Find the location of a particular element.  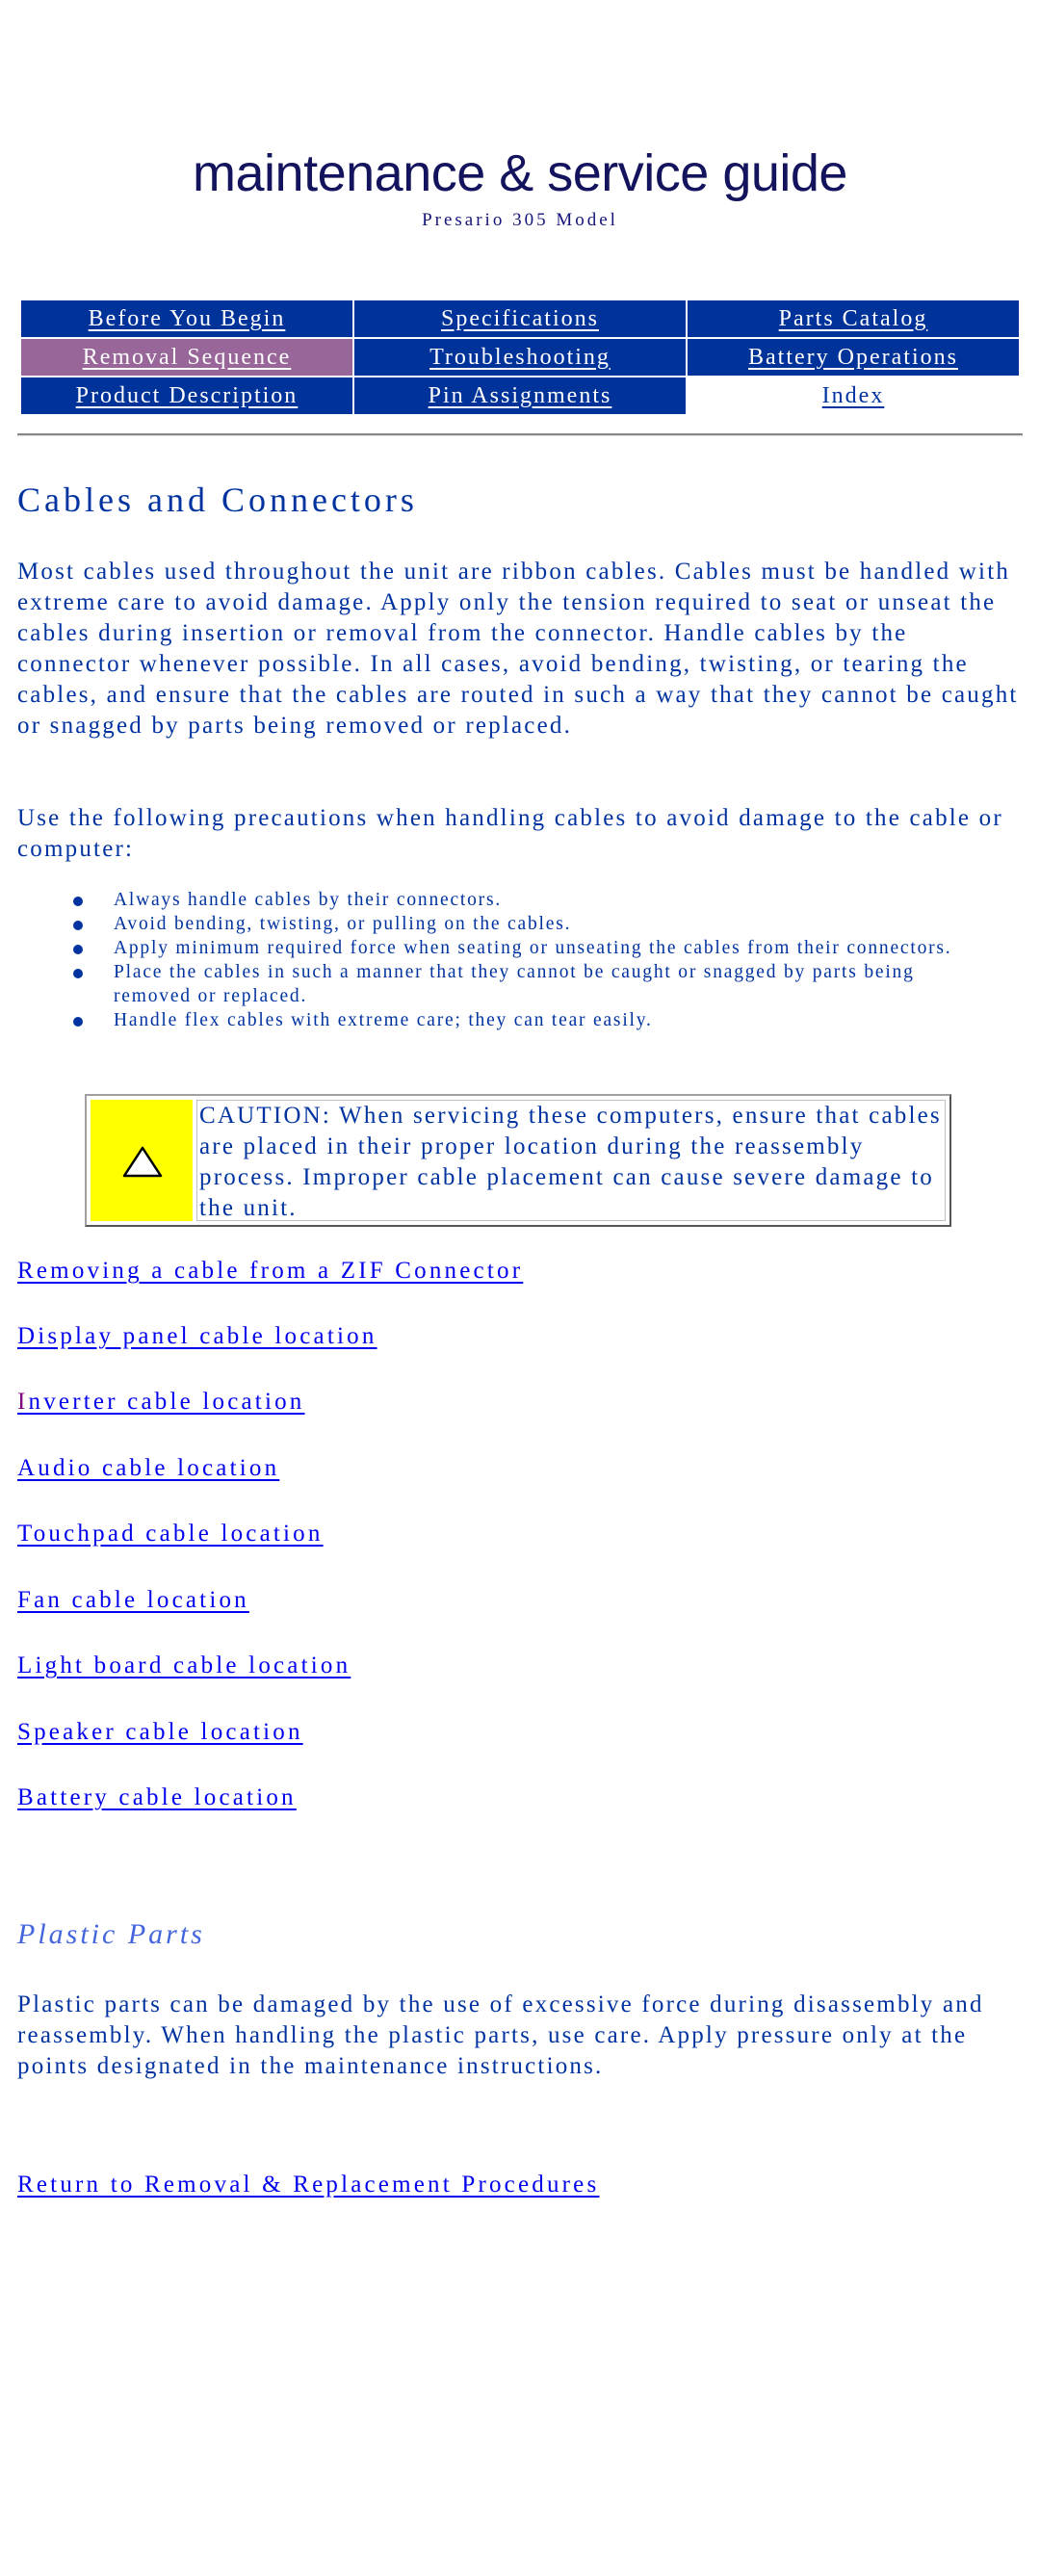

nav-link-pin-assignments: Pin Assignments is located at coordinates (520, 395).